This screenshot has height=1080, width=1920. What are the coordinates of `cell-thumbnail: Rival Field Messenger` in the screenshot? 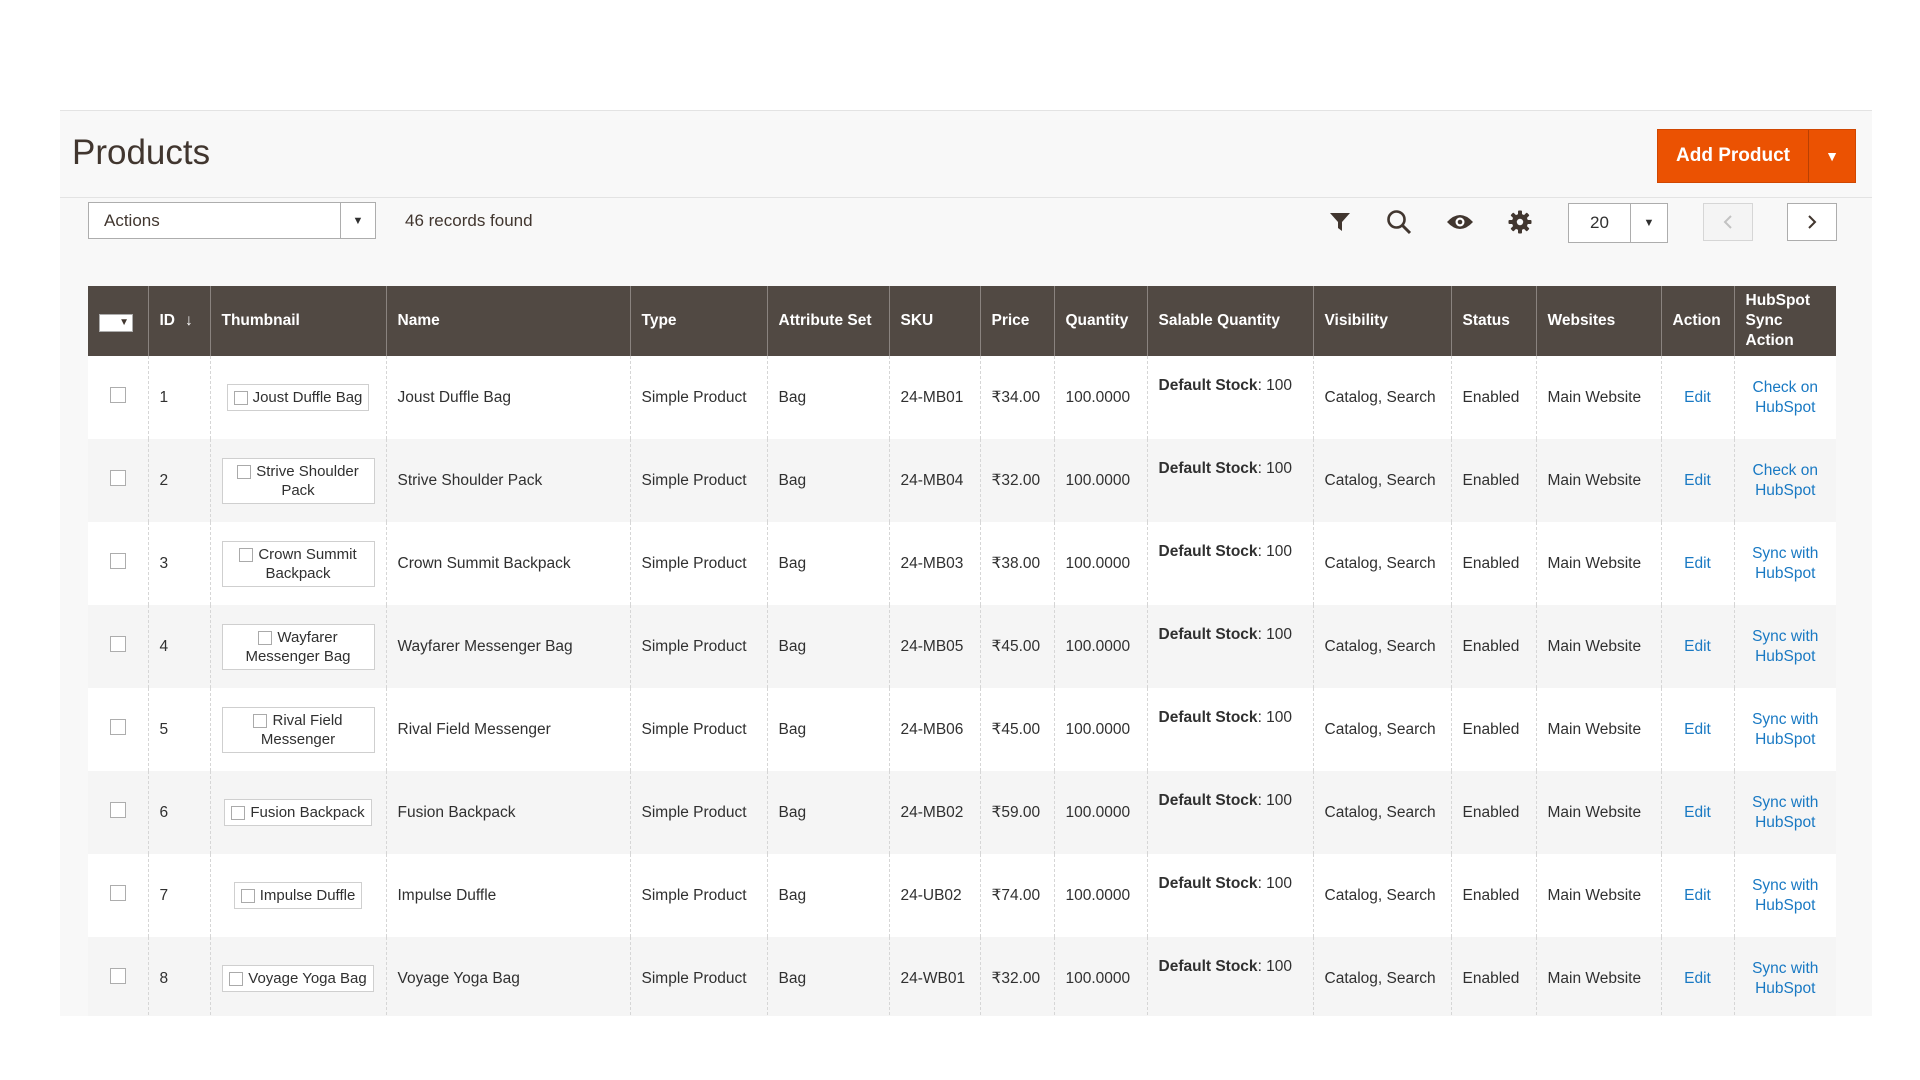 It's located at (298, 729).